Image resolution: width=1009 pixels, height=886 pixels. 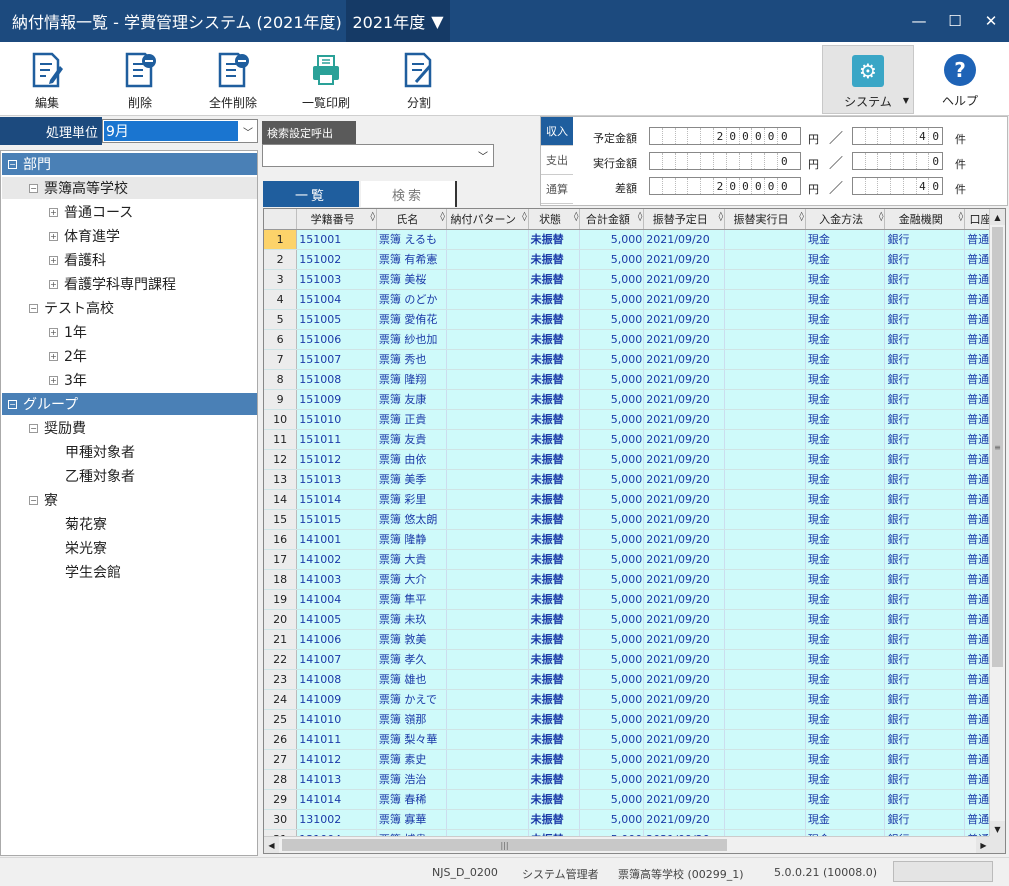 I want to click on table-cell: 票簿 未玖, so click(x=411, y=619).